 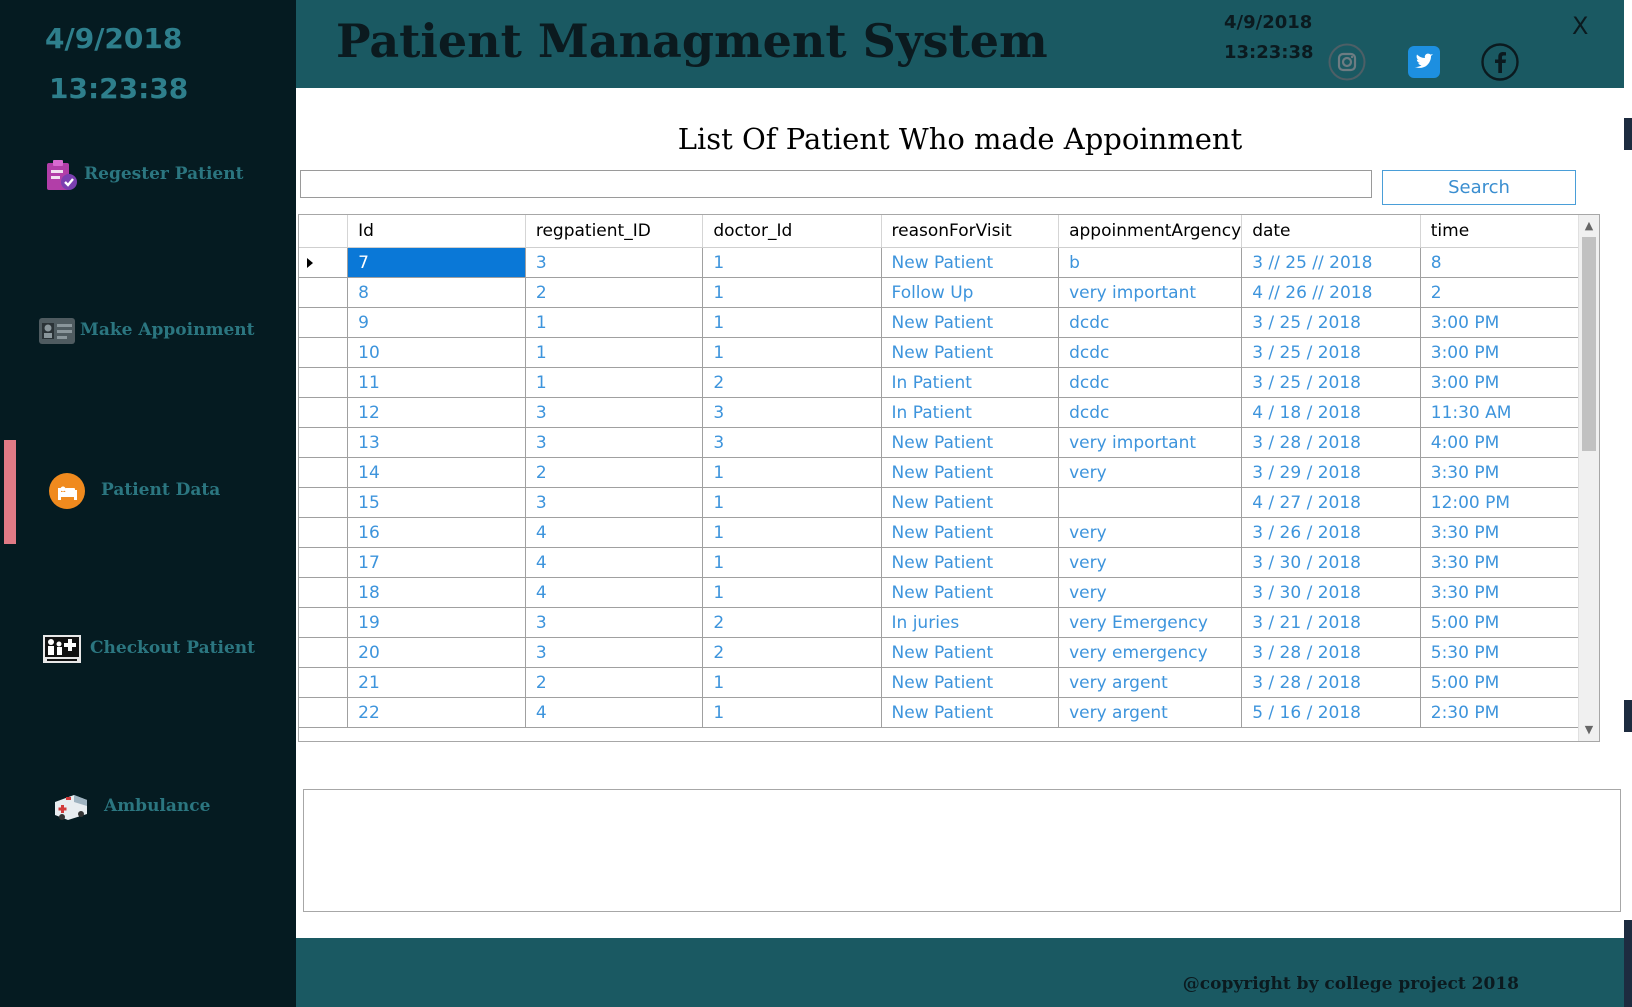 I want to click on sidebar-item-ambulance: Ambulance, so click(x=148, y=808).